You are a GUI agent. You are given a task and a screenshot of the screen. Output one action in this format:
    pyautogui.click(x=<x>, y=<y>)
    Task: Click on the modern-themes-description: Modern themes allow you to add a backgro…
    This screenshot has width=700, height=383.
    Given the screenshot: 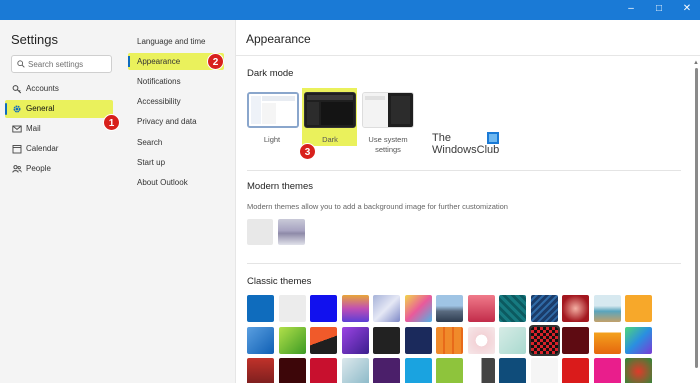 What is the action you would take?
    pyautogui.click(x=377, y=206)
    